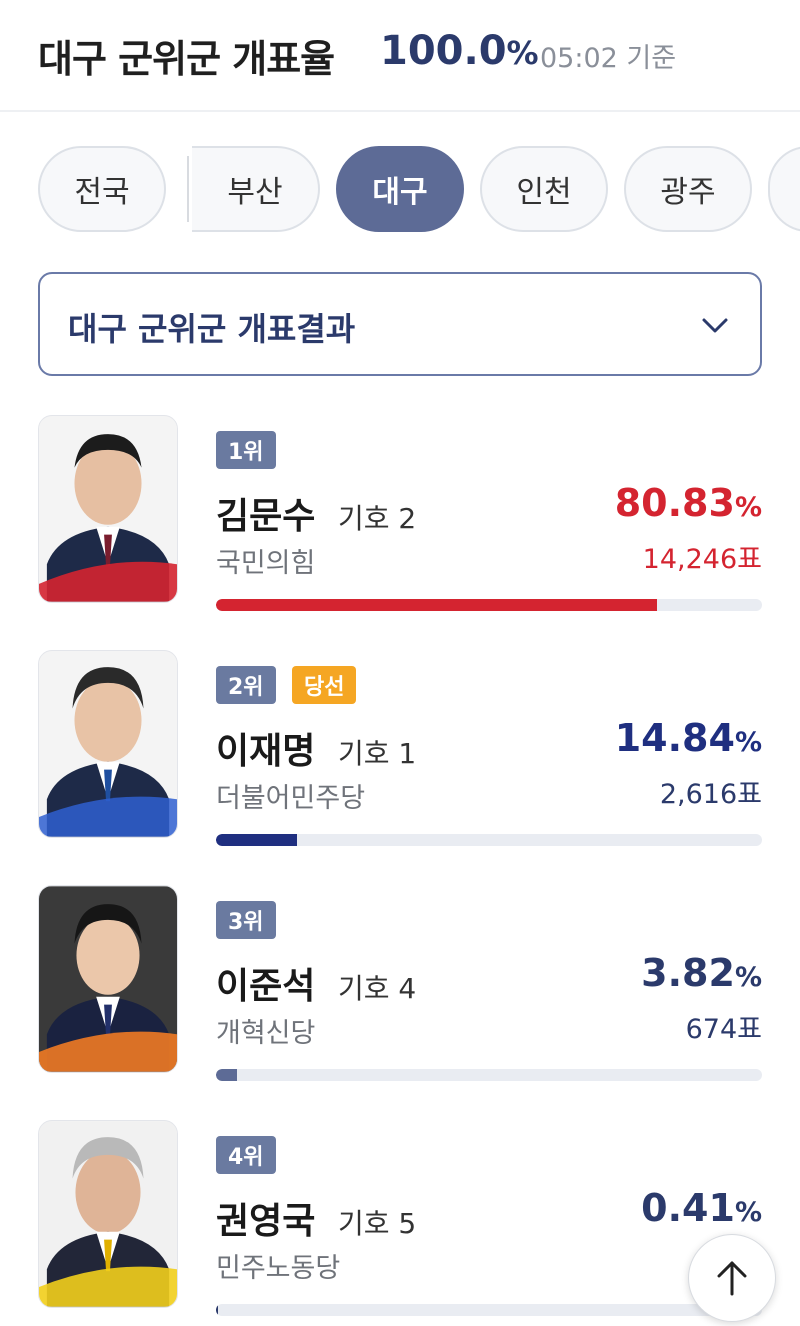 This screenshot has width=800, height=1326. Describe the element at coordinates (377, 1223) in the screenshot. I see `candidate-number: 기호 5` at that location.